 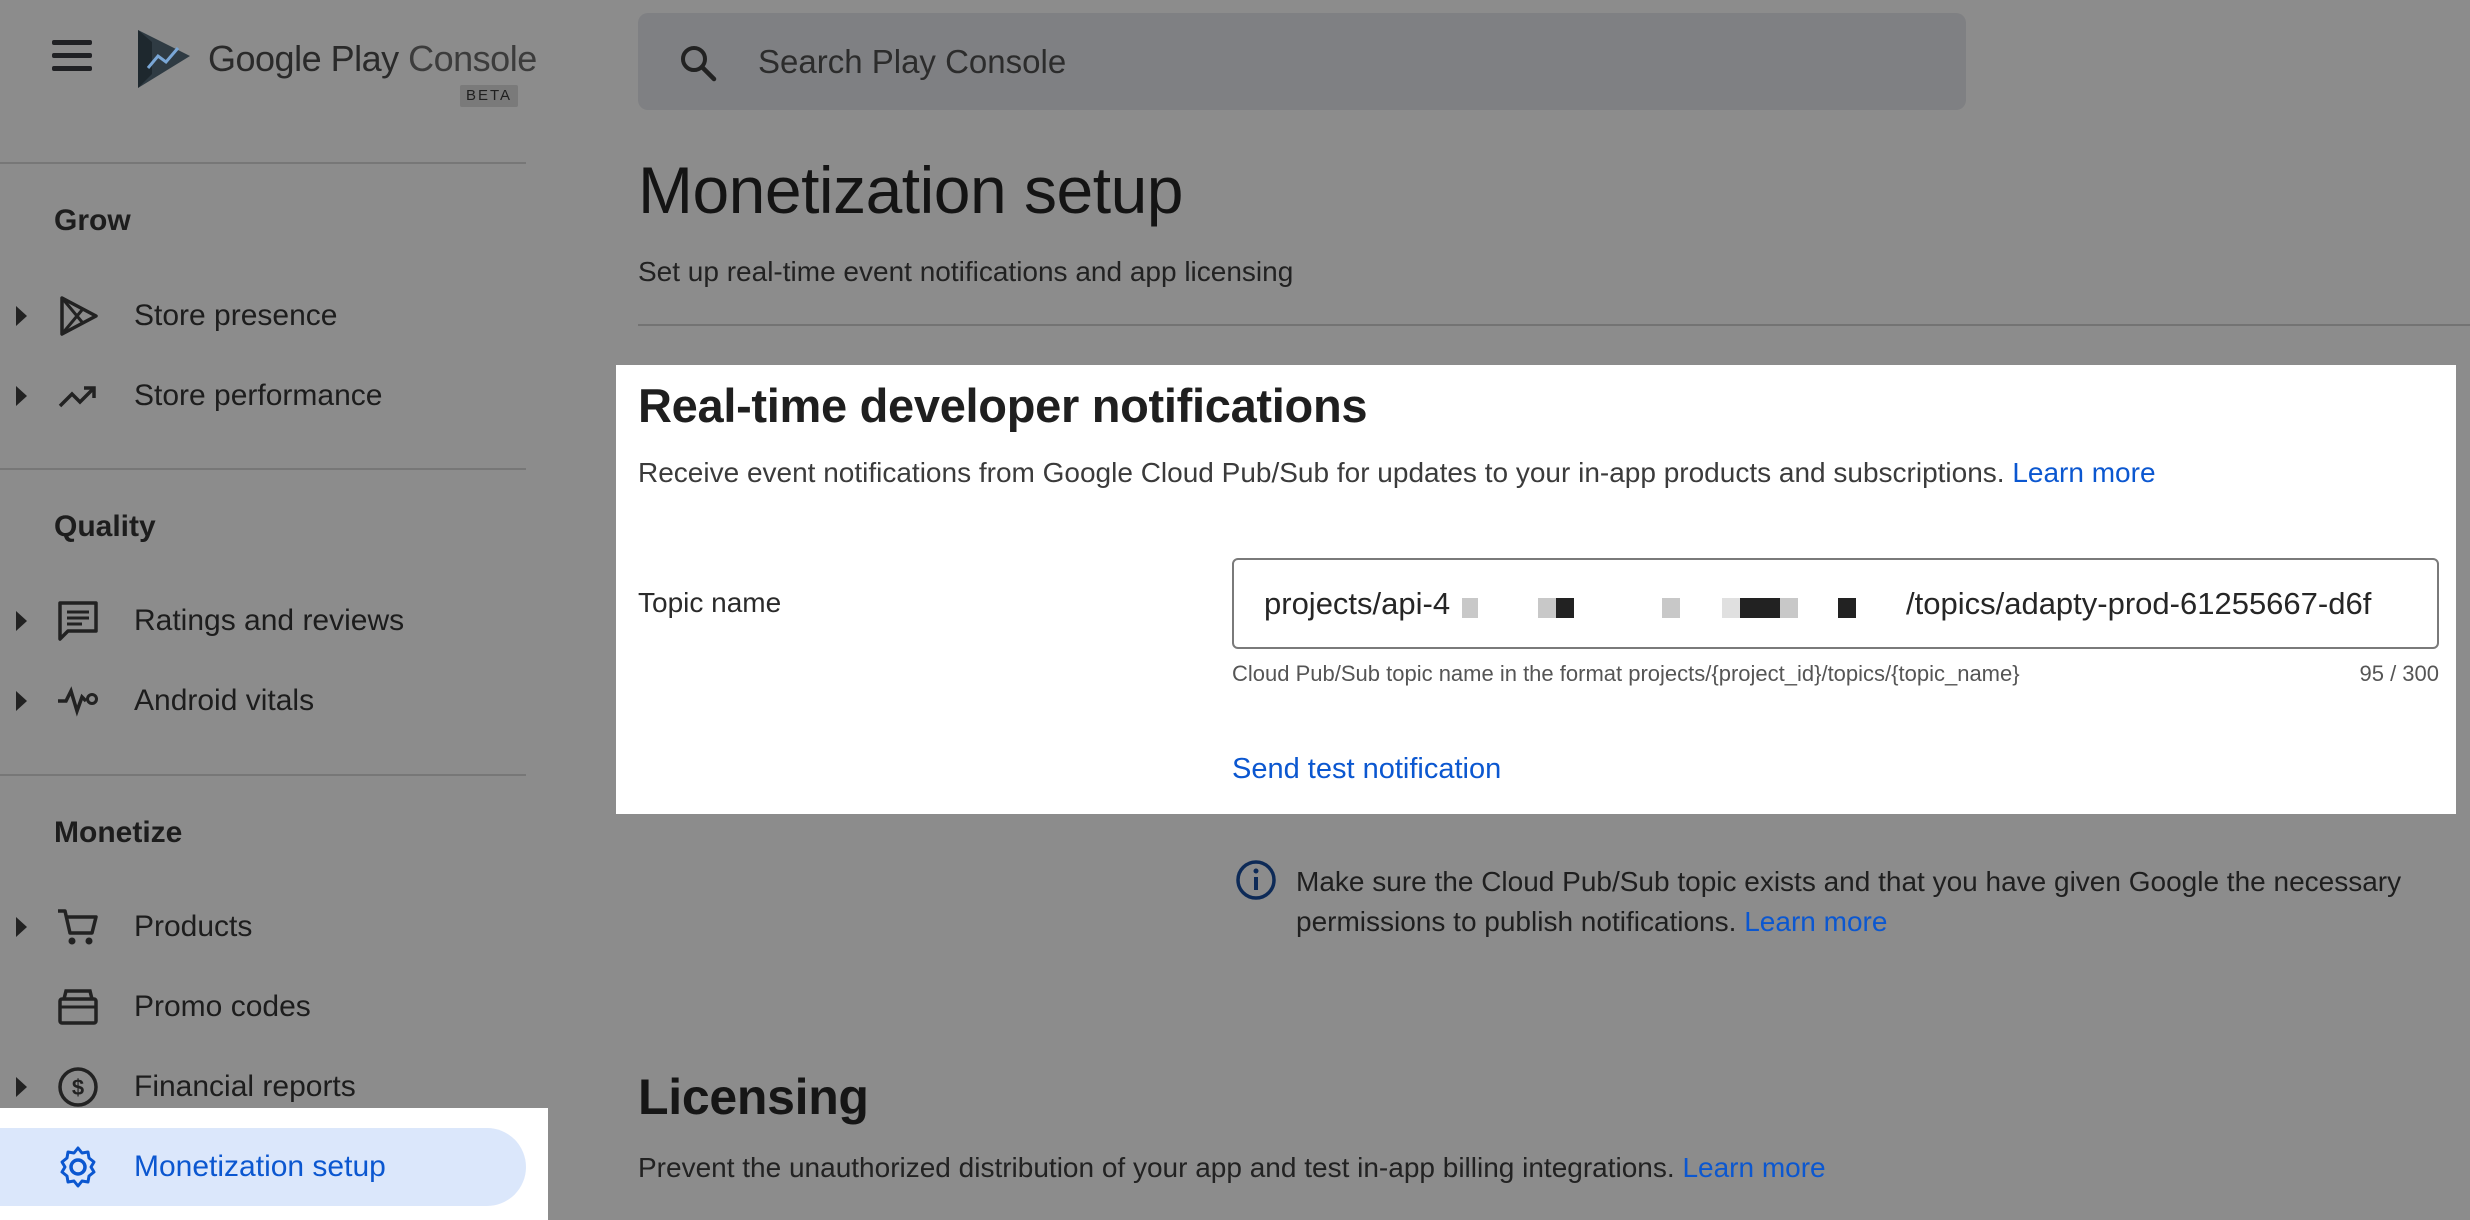 I want to click on hamburger-menu-icon, so click(x=77, y=60).